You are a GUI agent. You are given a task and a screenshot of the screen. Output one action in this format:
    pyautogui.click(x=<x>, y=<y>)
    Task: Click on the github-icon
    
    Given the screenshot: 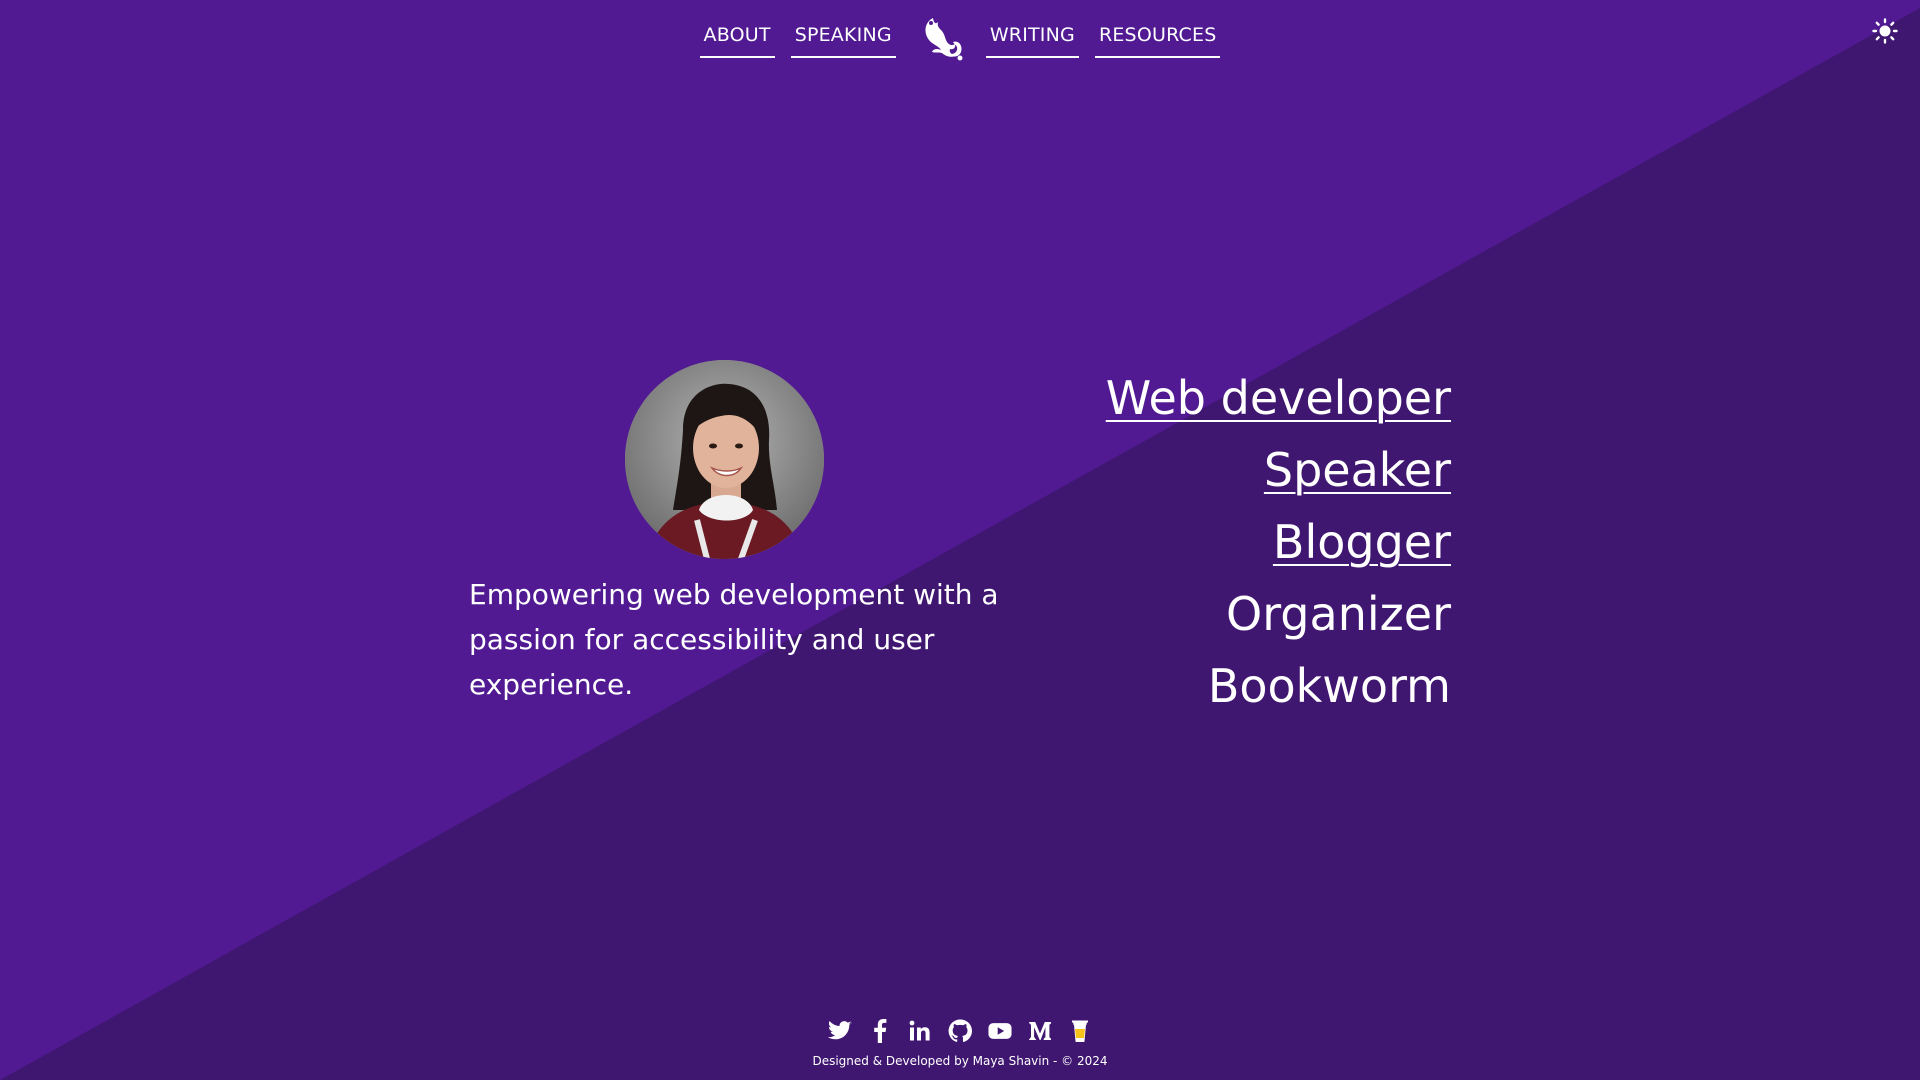 What is the action you would take?
    pyautogui.click(x=960, y=1031)
    